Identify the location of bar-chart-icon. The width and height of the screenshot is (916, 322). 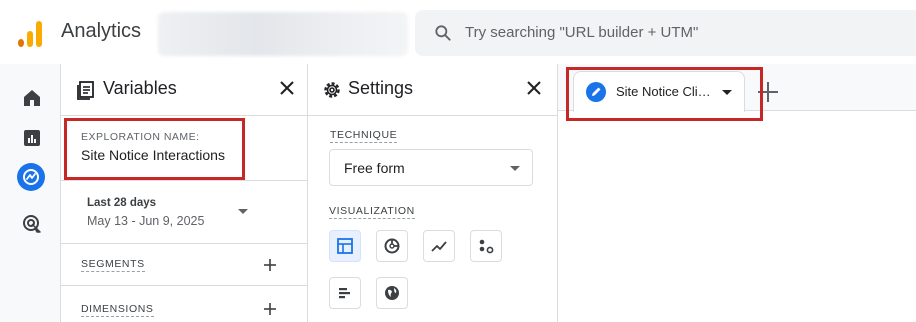
(344, 293).